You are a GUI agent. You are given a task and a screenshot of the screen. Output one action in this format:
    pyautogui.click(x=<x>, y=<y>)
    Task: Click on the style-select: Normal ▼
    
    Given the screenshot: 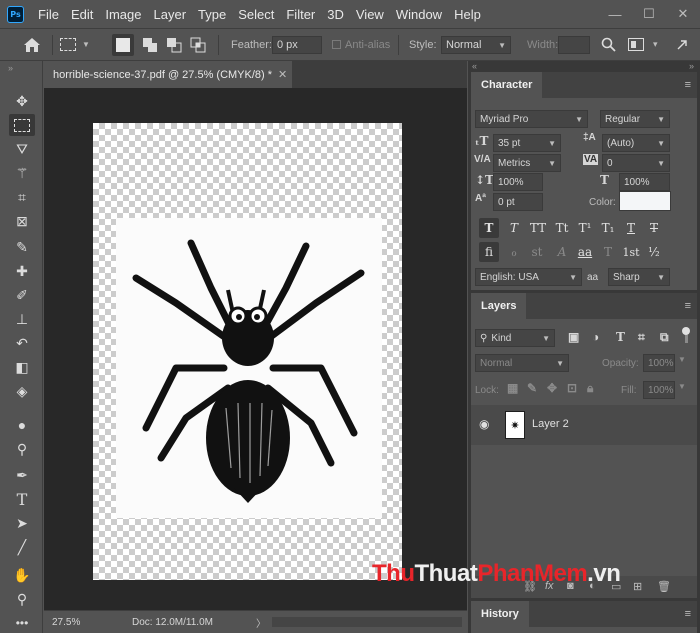 What is the action you would take?
    pyautogui.click(x=476, y=45)
    